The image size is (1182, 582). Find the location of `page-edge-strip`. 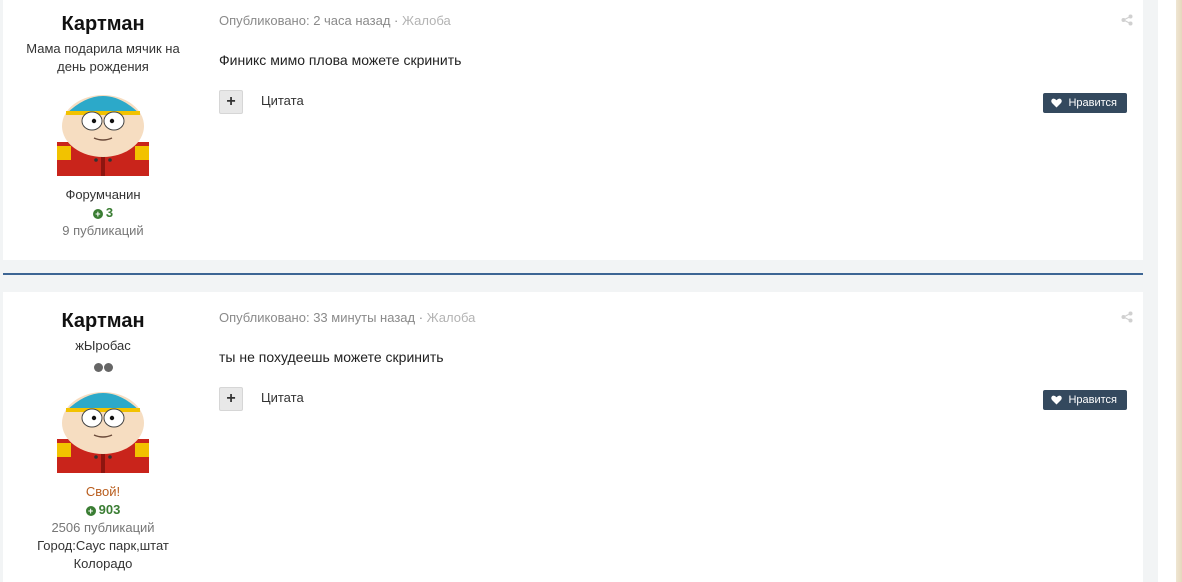

page-edge-strip is located at coordinates (1179, 291).